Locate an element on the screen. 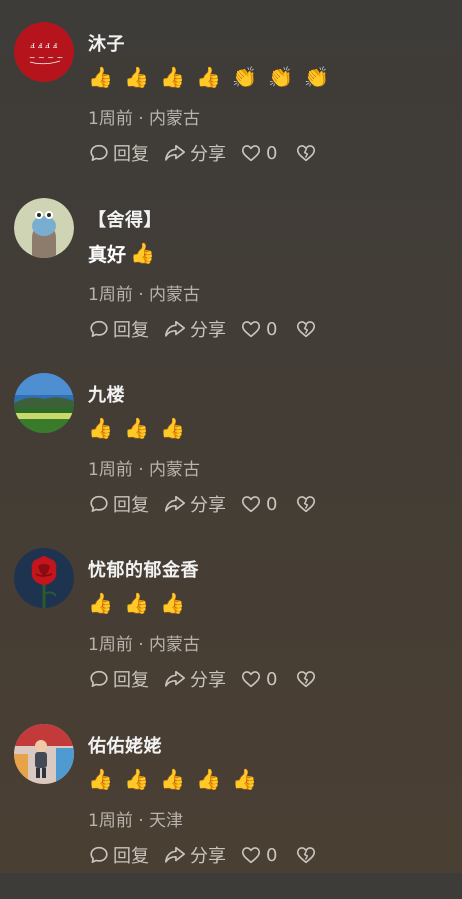 The image size is (462, 899). emoji-row: 👍 is located at coordinates (148, 253).